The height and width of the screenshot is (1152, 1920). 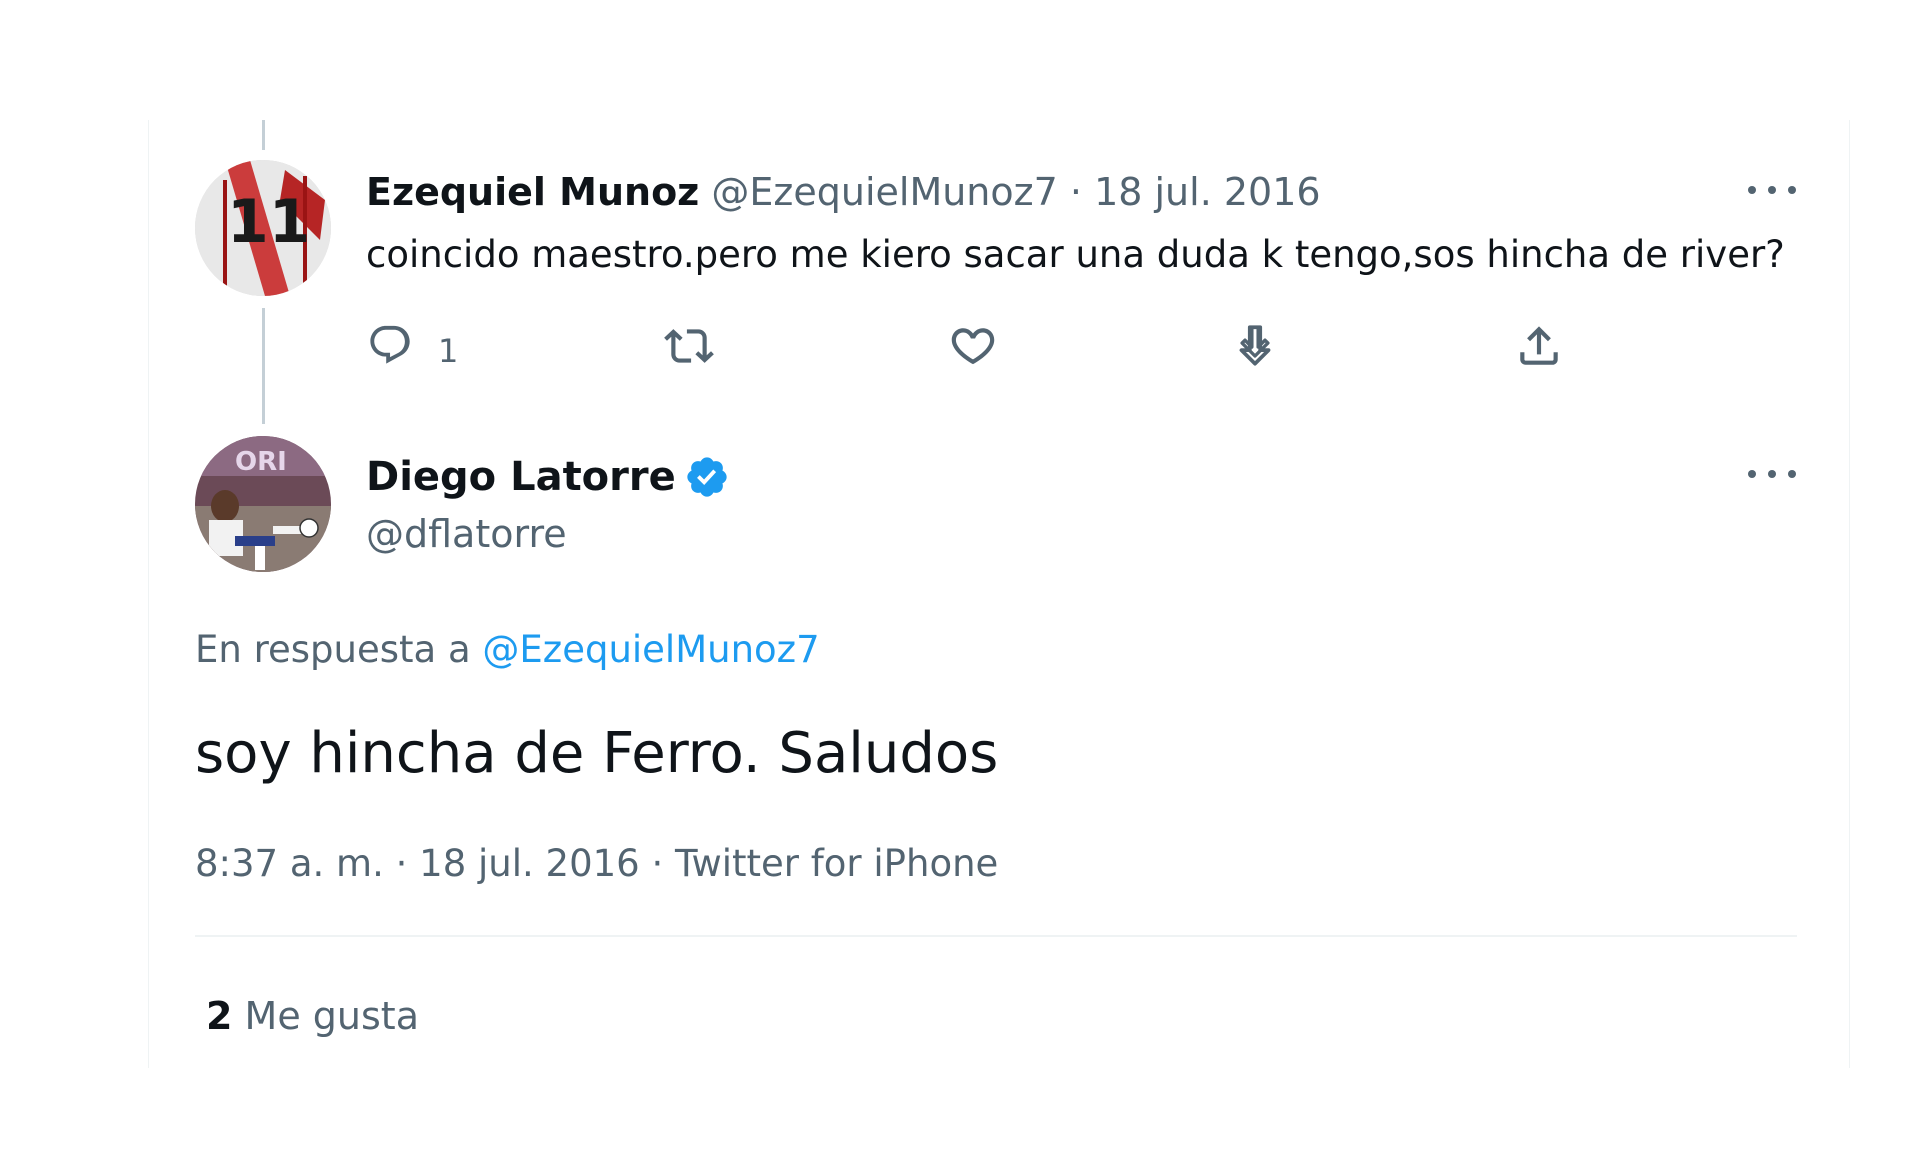 What do you see at coordinates (261, 462) in the screenshot?
I see `svg-text: ORI` at bounding box center [261, 462].